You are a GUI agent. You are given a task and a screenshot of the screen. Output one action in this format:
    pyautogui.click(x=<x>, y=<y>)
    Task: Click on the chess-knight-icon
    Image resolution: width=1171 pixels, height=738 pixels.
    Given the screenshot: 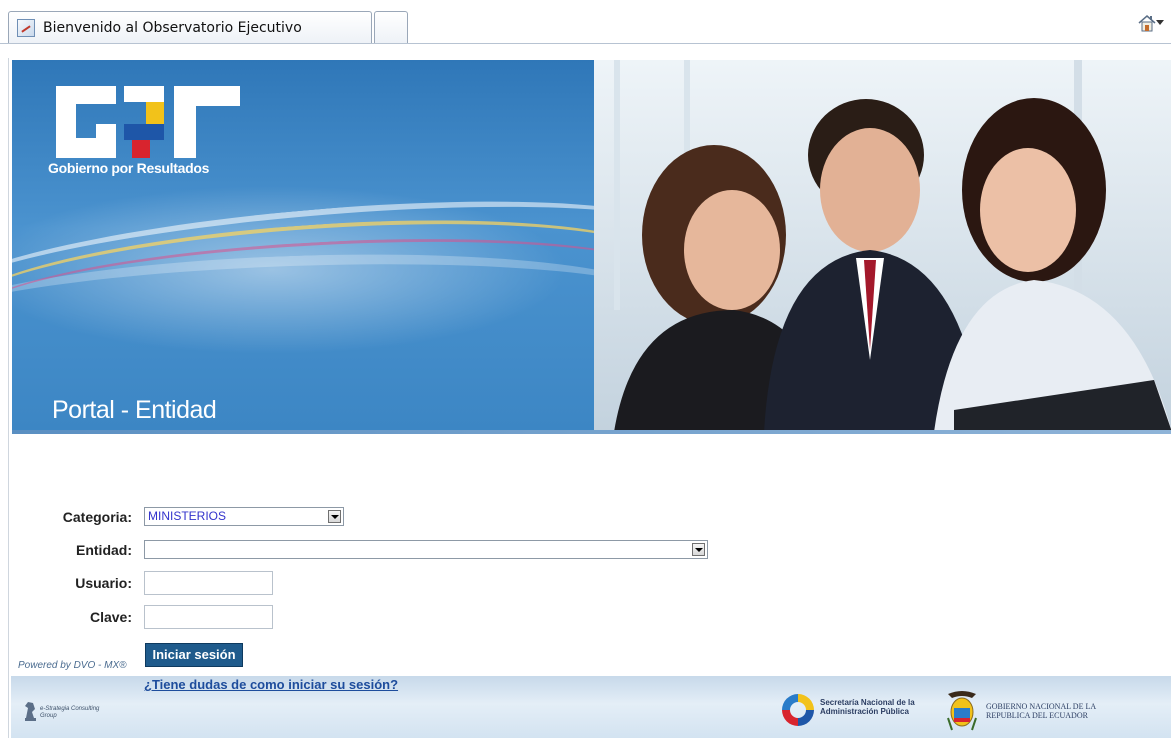 What is the action you would take?
    pyautogui.click(x=30, y=711)
    